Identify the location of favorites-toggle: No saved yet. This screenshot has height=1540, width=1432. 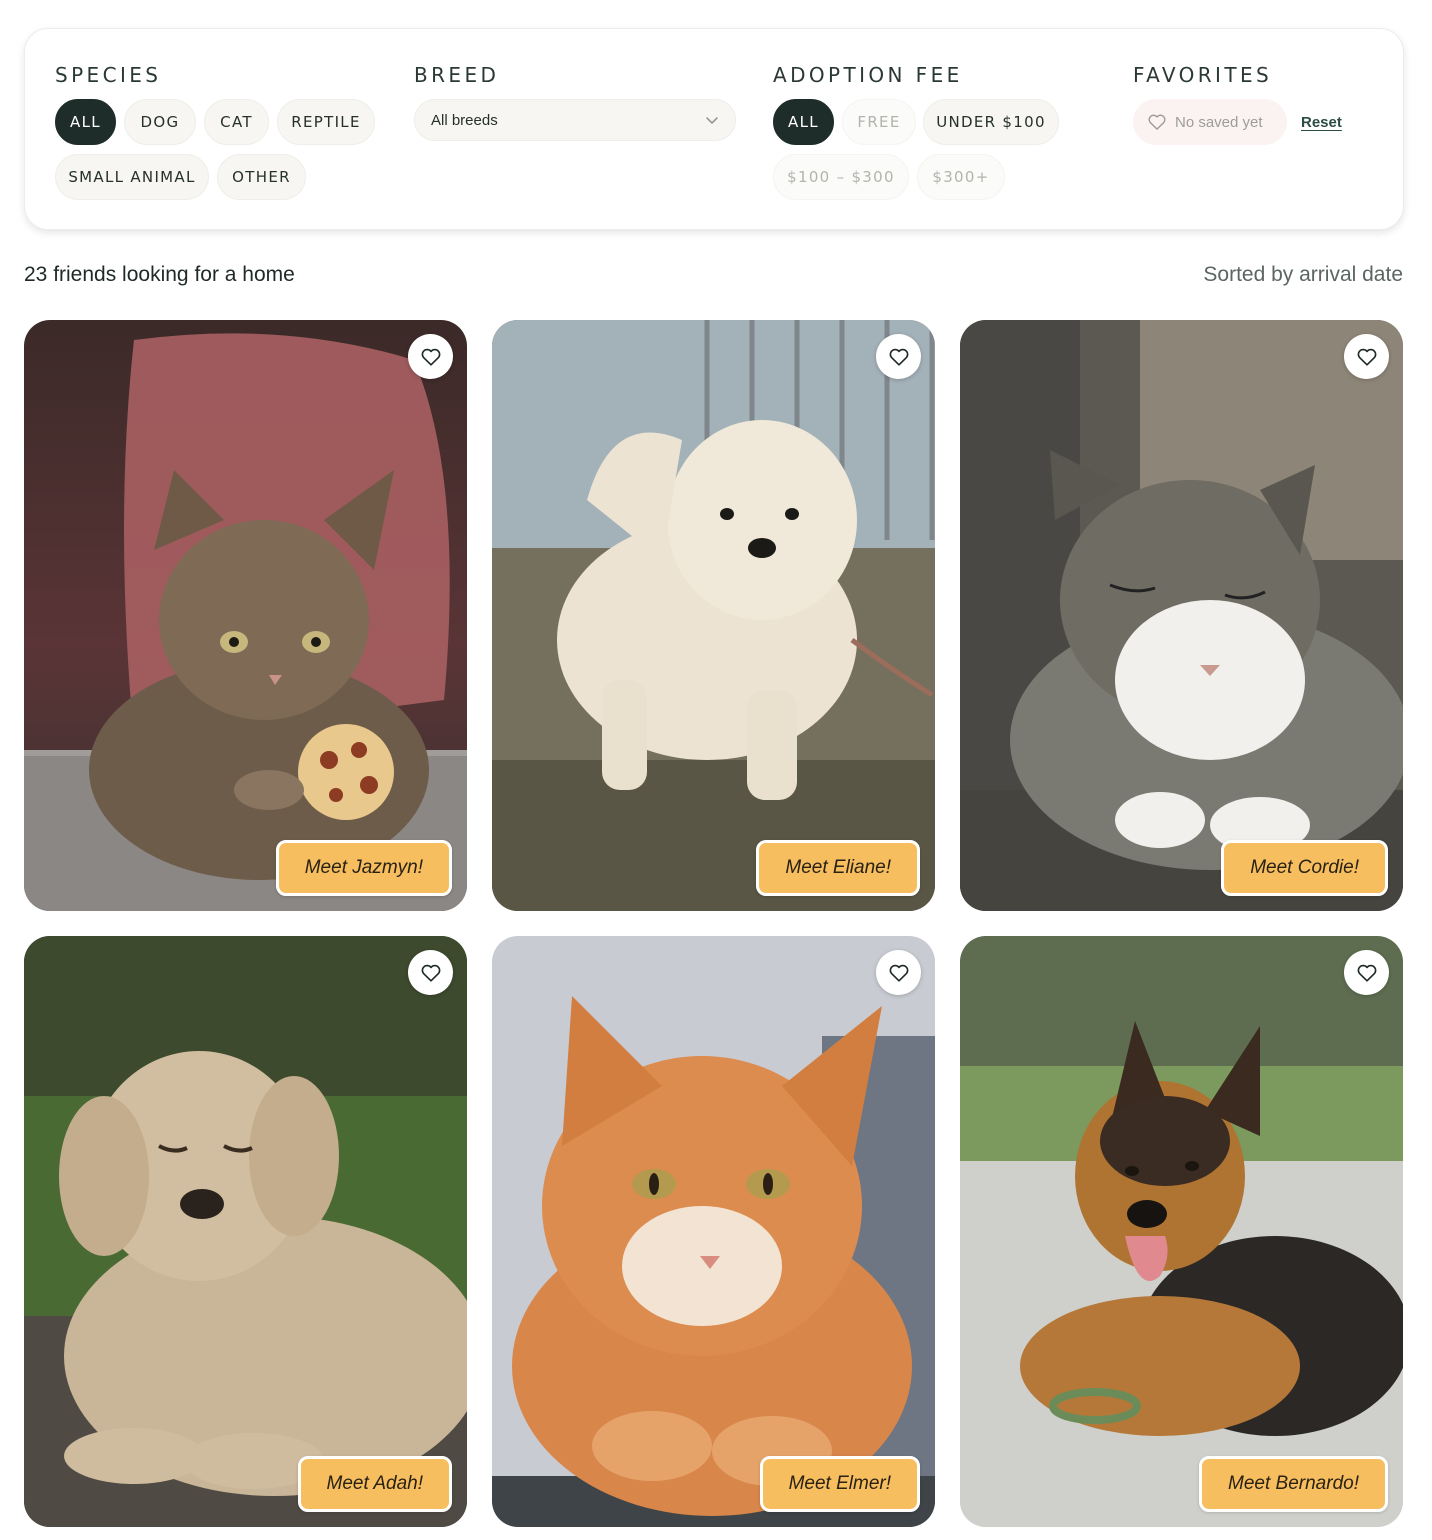
(1210, 122).